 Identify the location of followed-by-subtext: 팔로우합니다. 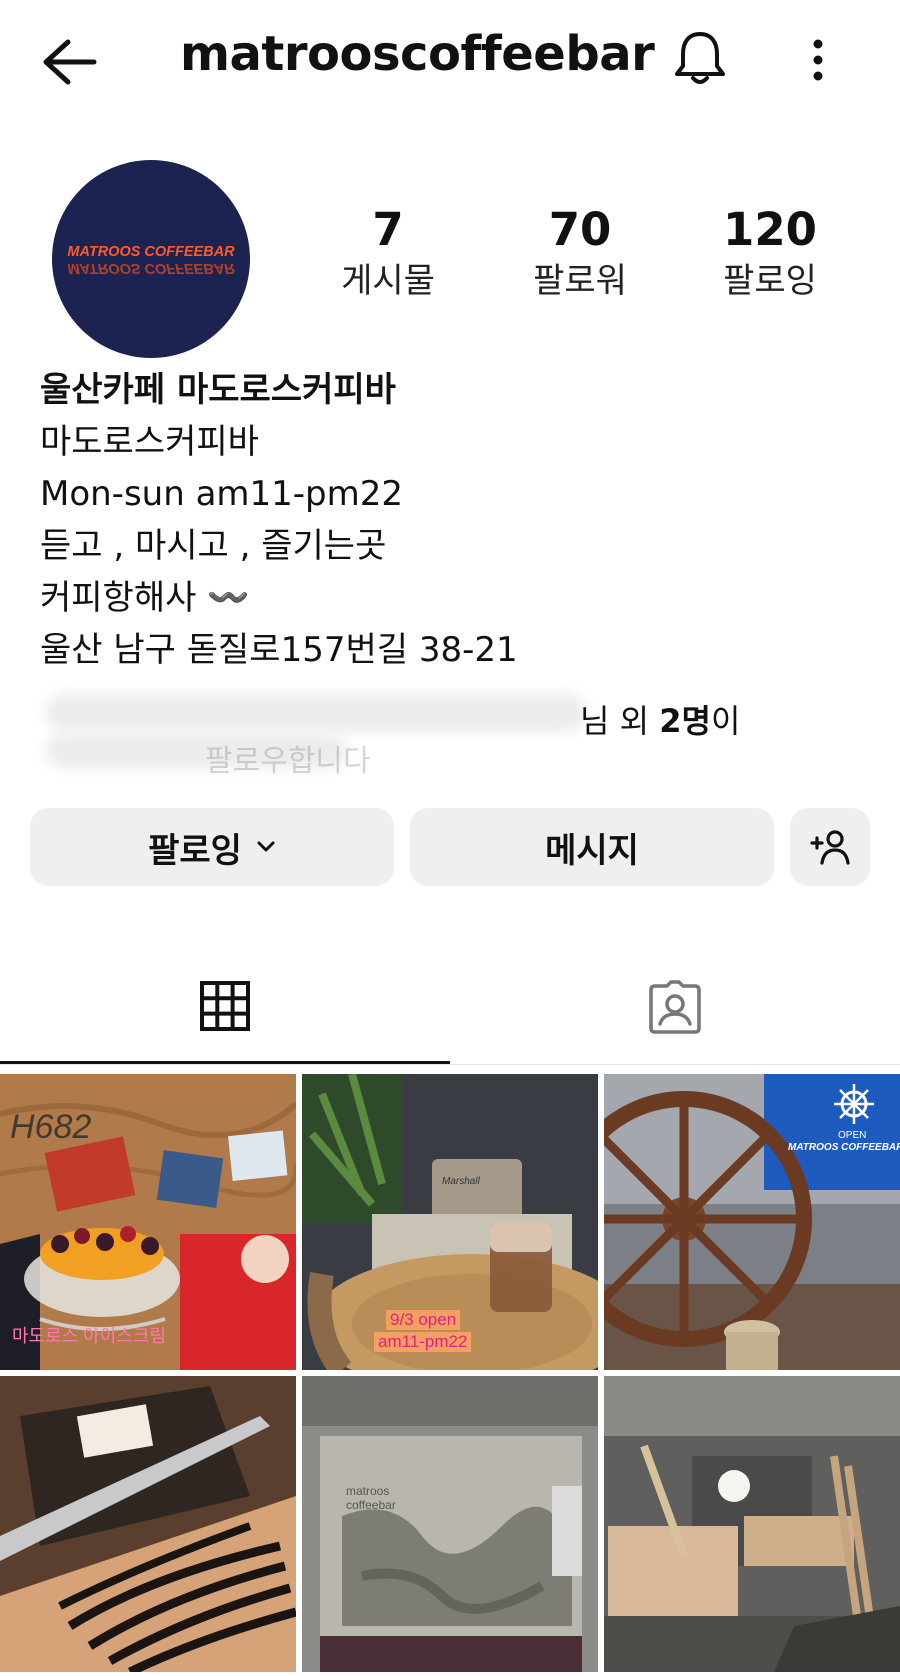
(288, 761).